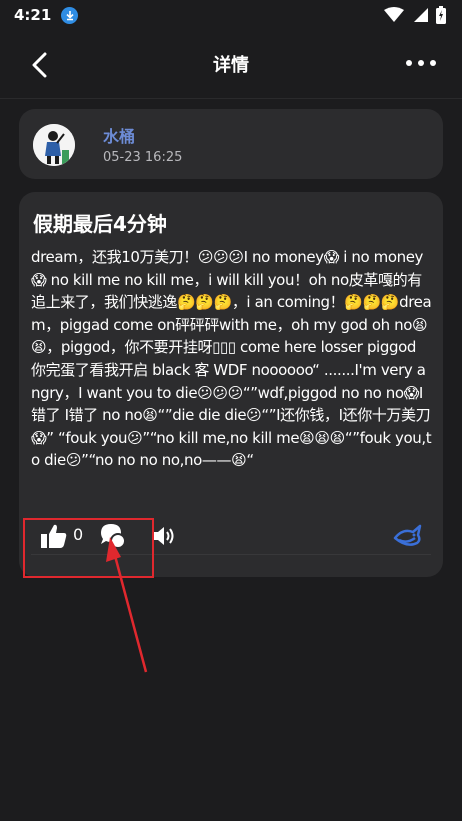 The width and height of the screenshot is (462, 821). What do you see at coordinates (70, 15) in the screenshot?
I see `download-icon` at bounding box center [70, 15].